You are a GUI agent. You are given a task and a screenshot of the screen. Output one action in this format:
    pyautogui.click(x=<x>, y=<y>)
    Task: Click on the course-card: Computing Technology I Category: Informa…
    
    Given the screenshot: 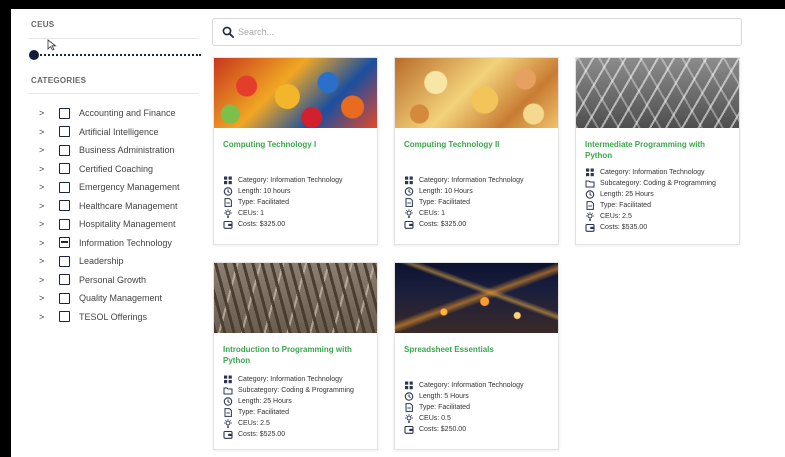 What is the action you would take?
    pyautogui.click(x=295, y=151)
    